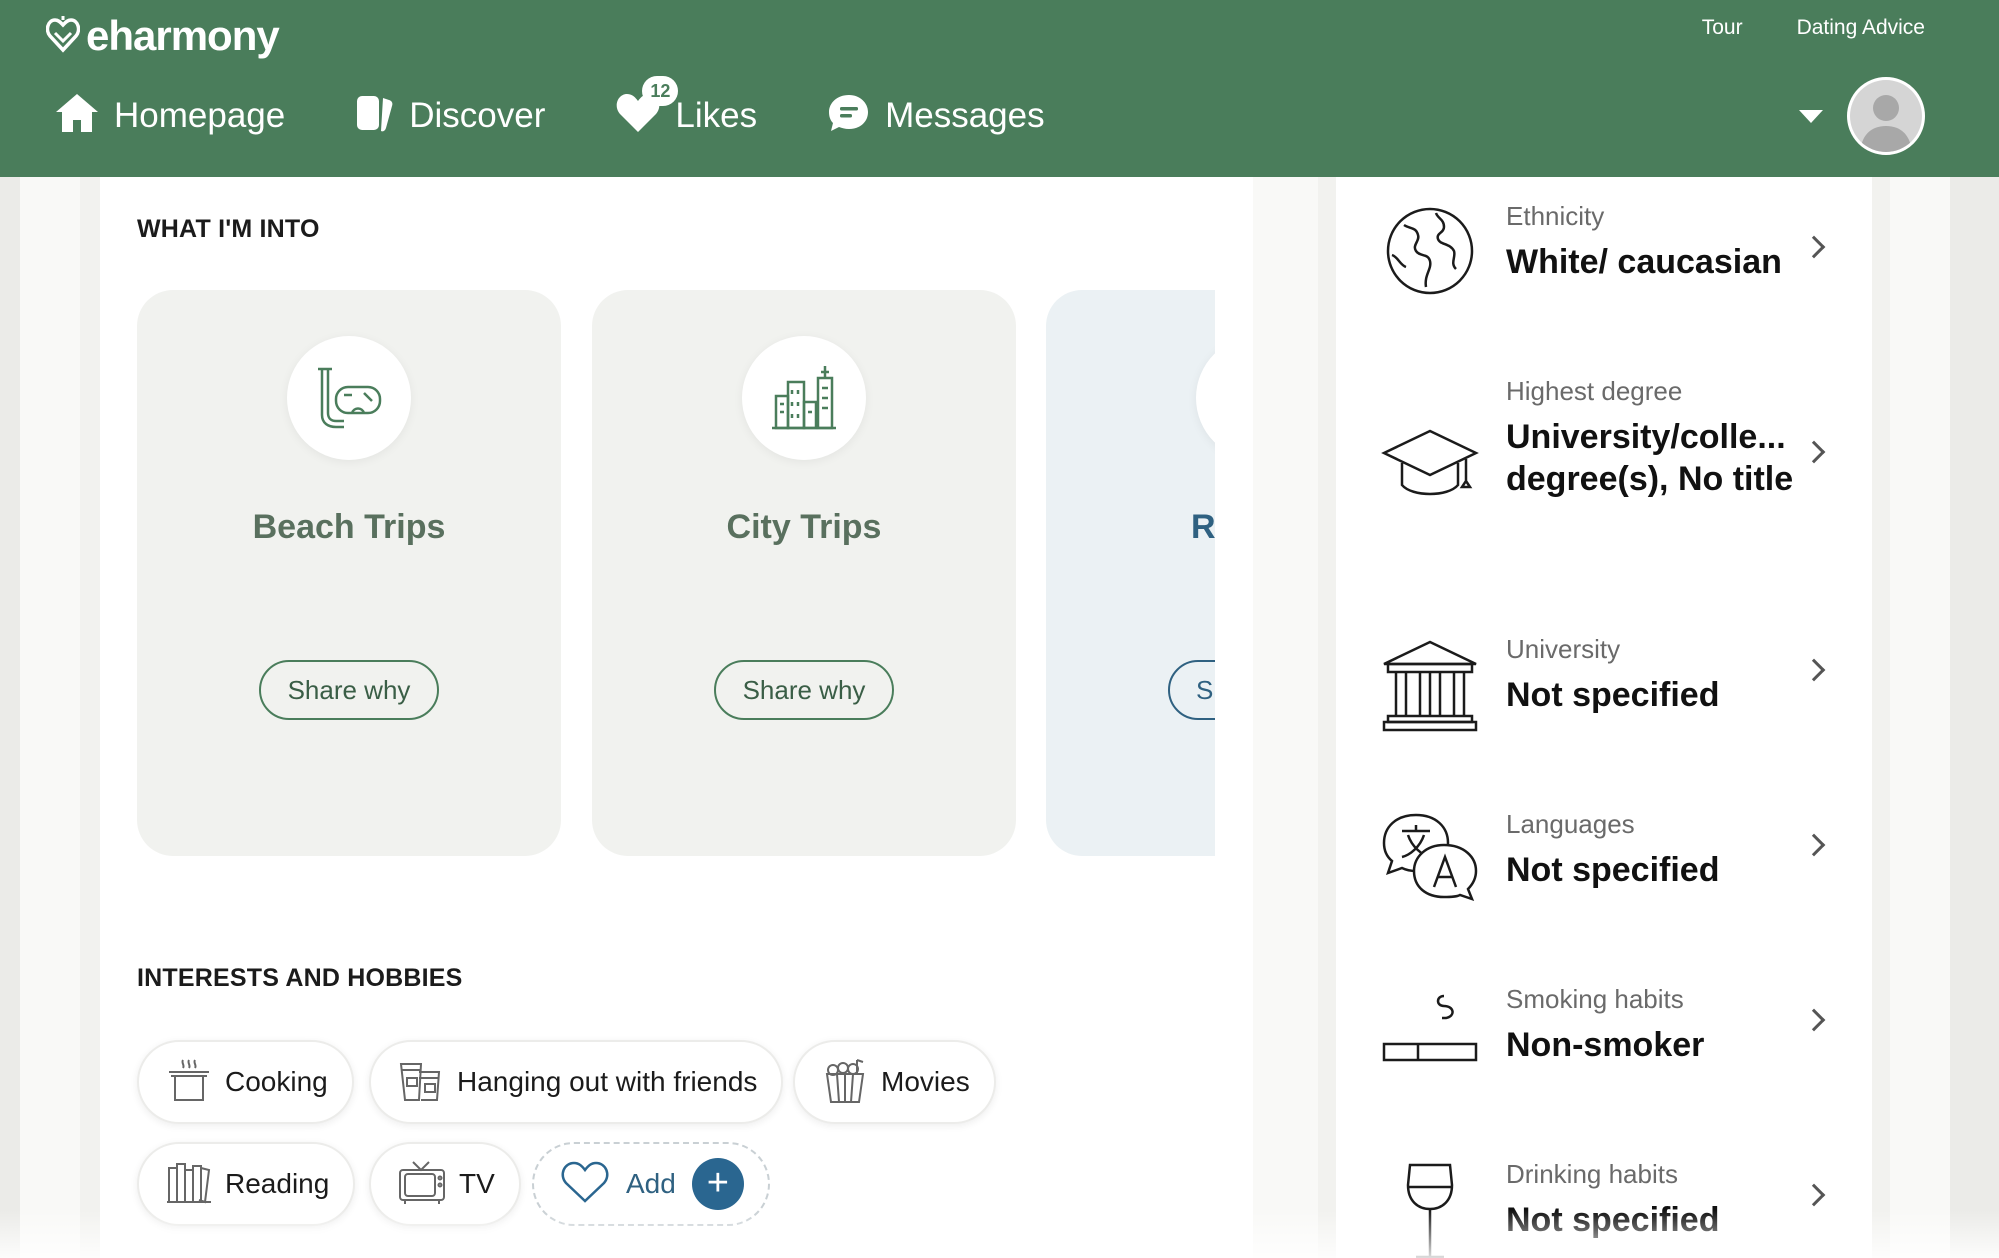 The image size is (1999, 1258). I want to click on chat-bubble-icon, so click(849, 115).